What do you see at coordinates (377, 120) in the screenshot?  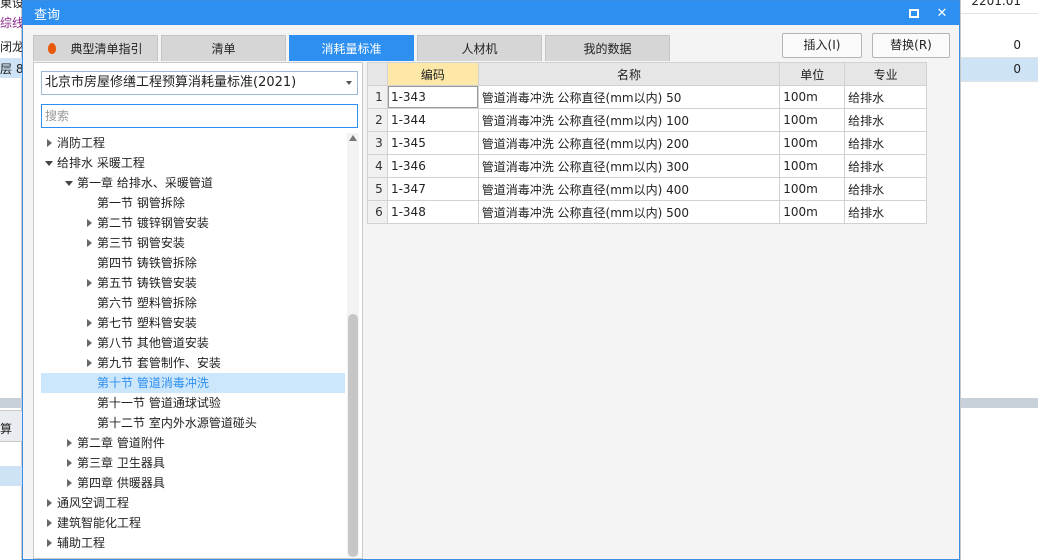 I see `row-number: 2` at bounding box center [377, 120].